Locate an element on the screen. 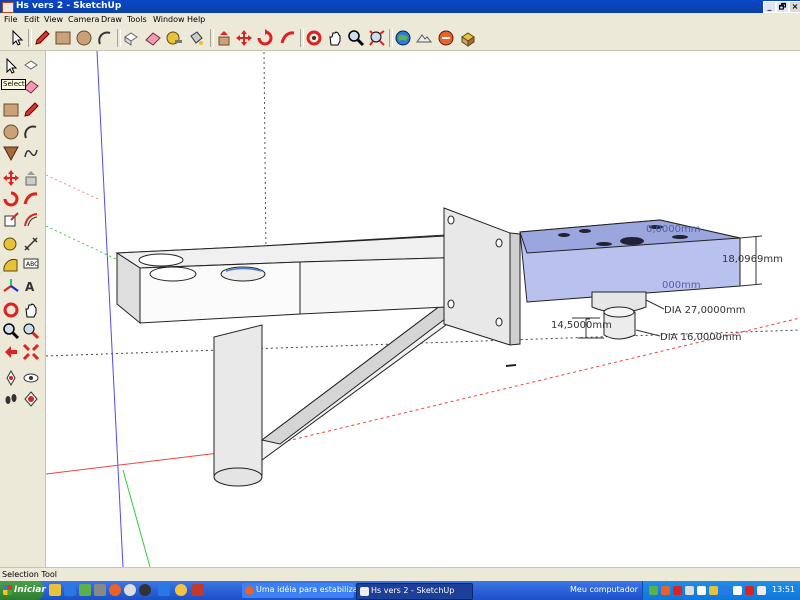 Image resolution: width=800 pixels, height=600 pixels. tooltip: Select is located at coordinates (13, 84).